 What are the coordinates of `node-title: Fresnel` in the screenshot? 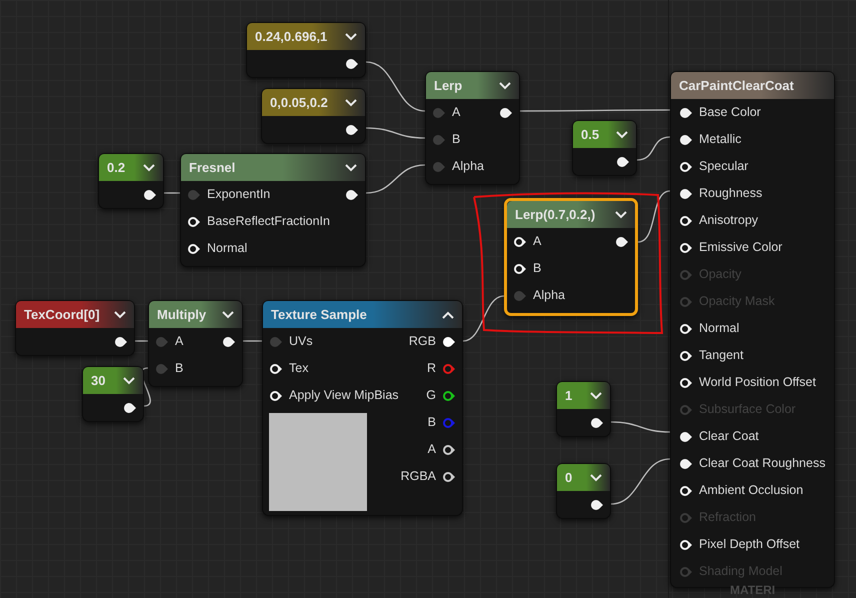 It's located at (212, 167).